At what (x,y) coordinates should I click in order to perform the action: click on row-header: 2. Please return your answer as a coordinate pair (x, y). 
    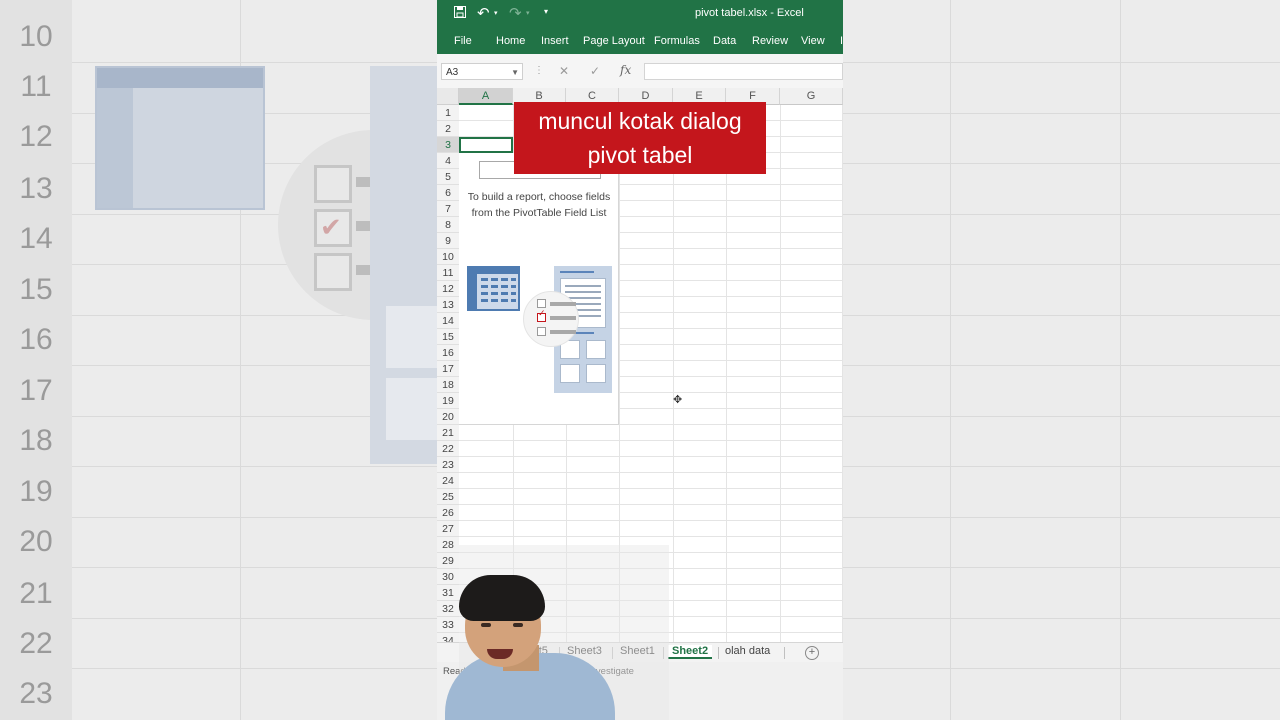
    Looking at the image, I should click on (448, 129).